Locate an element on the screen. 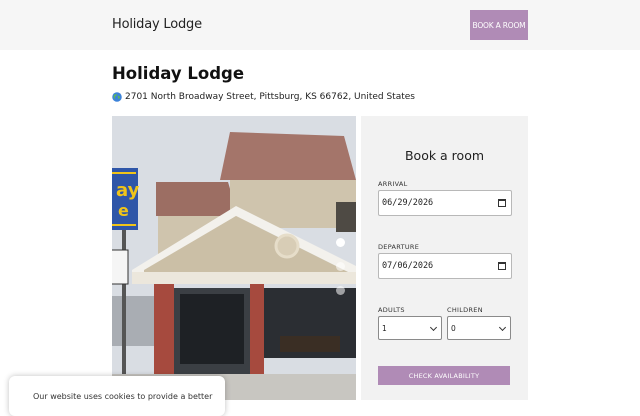 Image resolution: width=640 pixels, height=416 pixels. check-availability-button: CHECK AVAILABILITY is located at coordinates (444, 375).